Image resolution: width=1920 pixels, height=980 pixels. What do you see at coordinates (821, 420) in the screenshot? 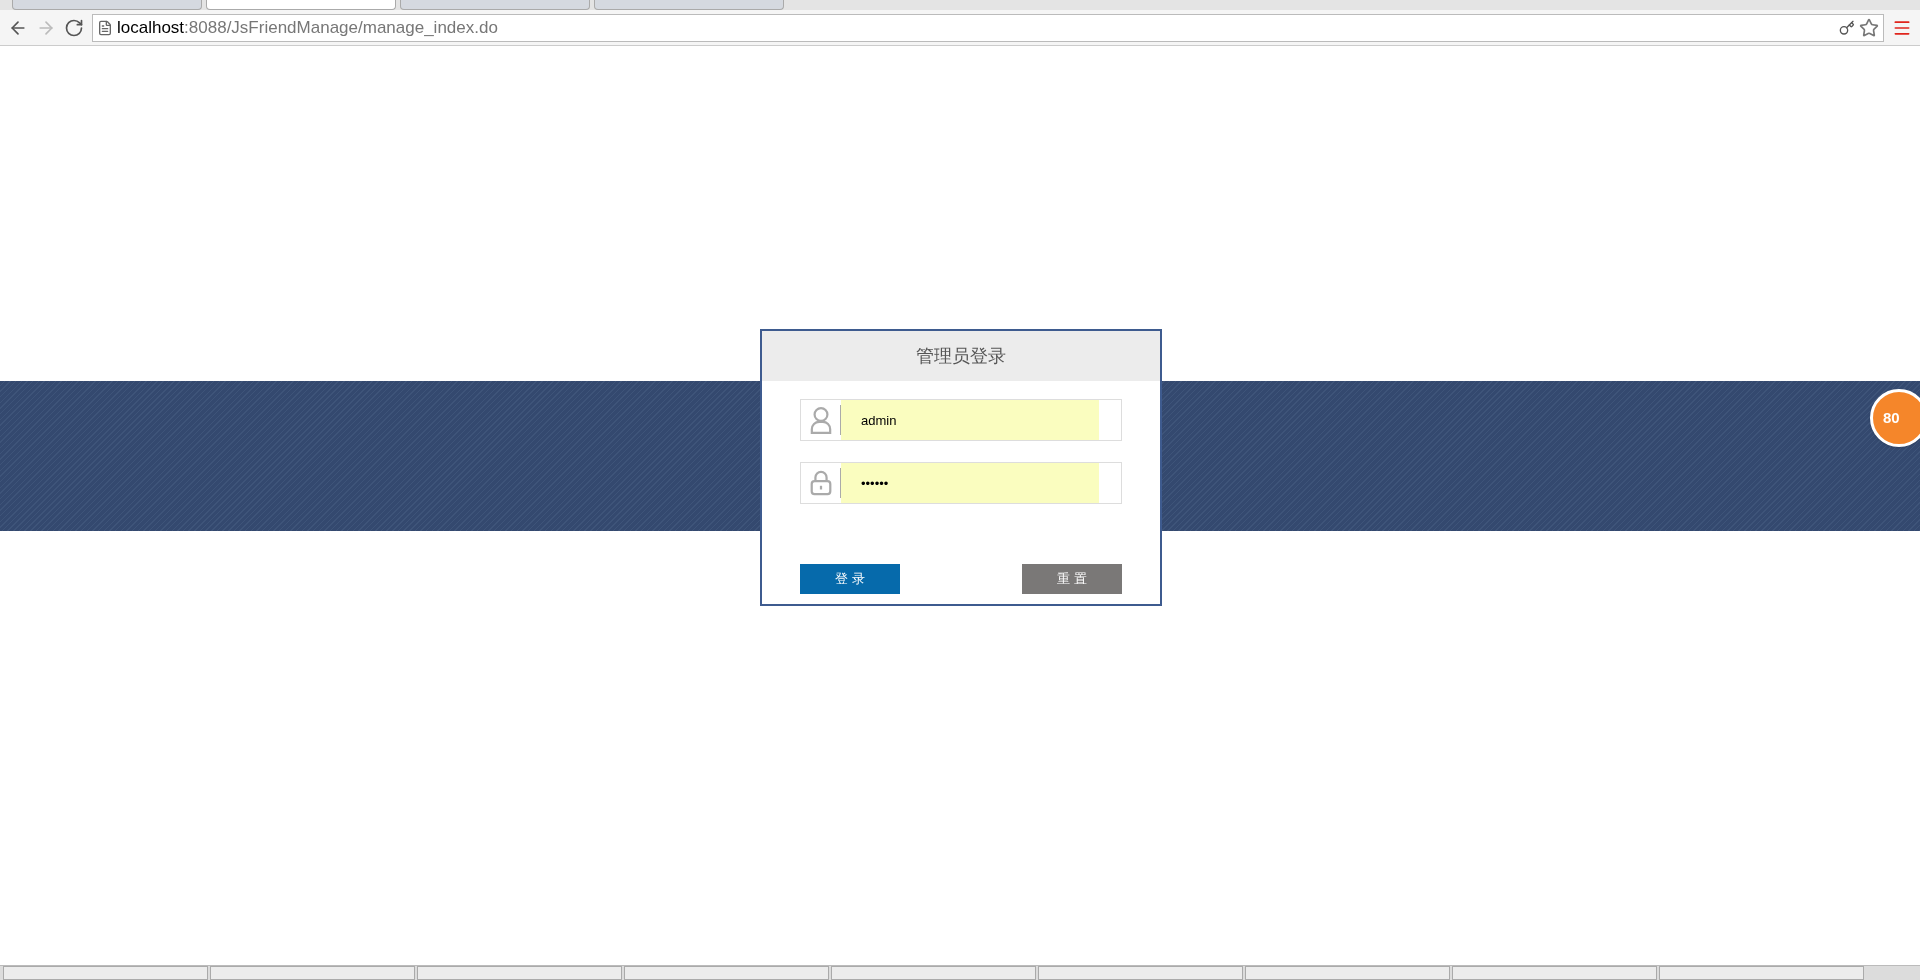
I see `user-icon` at bounding box center [821, 420].